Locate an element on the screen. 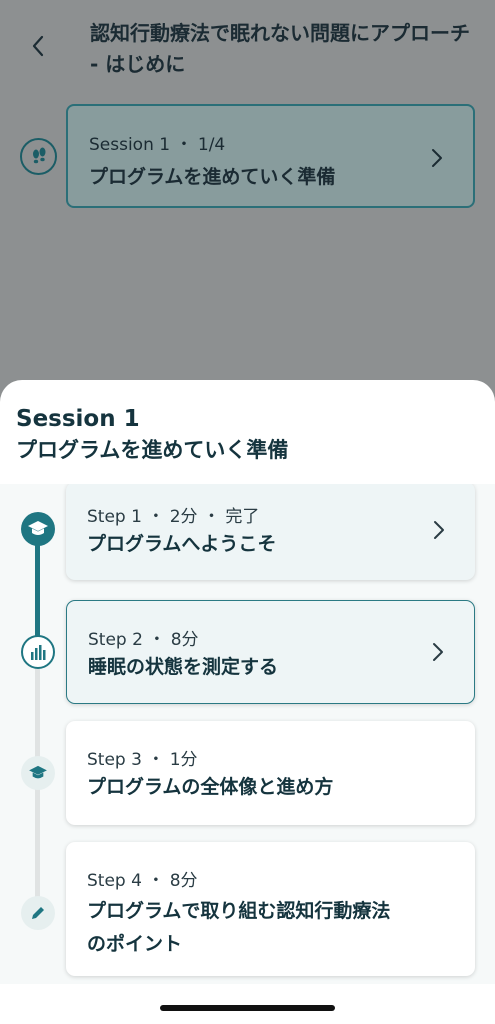 The image size is (495, 1024). session-meta: Session 1 ・ 1/4 is located at coordinates (157, 145).